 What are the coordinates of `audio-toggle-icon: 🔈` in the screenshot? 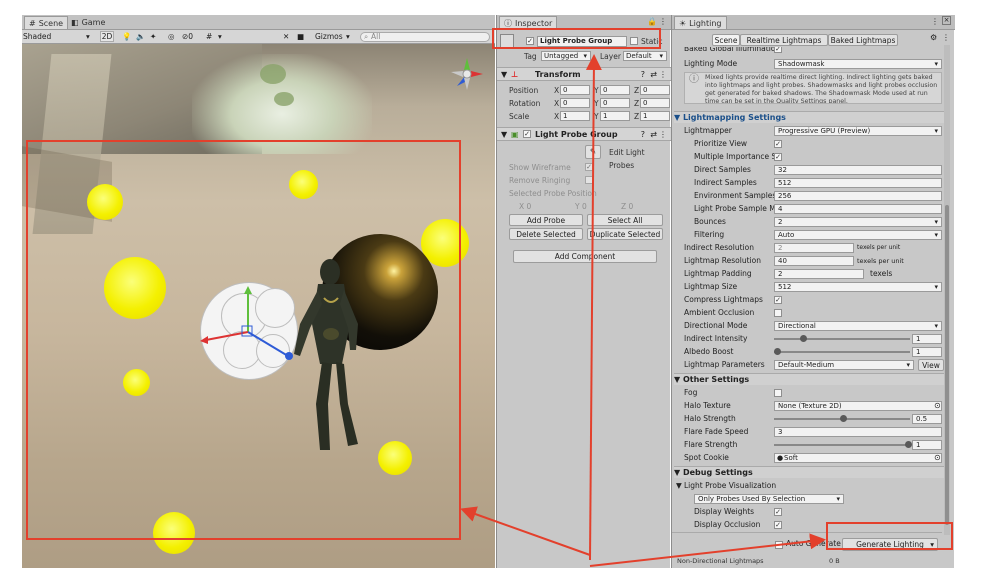 It's located at (140, 37).